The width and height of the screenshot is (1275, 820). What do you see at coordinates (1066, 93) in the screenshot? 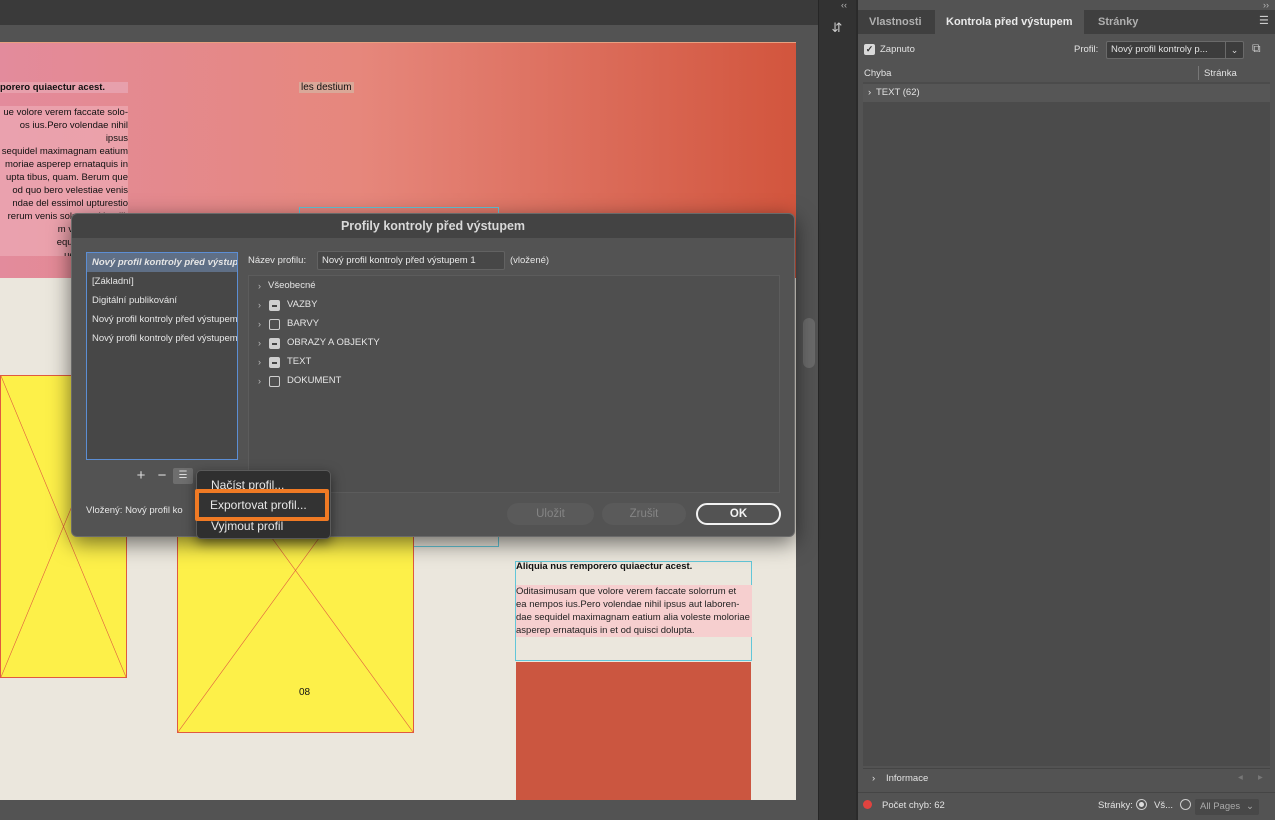
I see `error-row-text: › TEXT (62)` at bounding box center [1066, 93].